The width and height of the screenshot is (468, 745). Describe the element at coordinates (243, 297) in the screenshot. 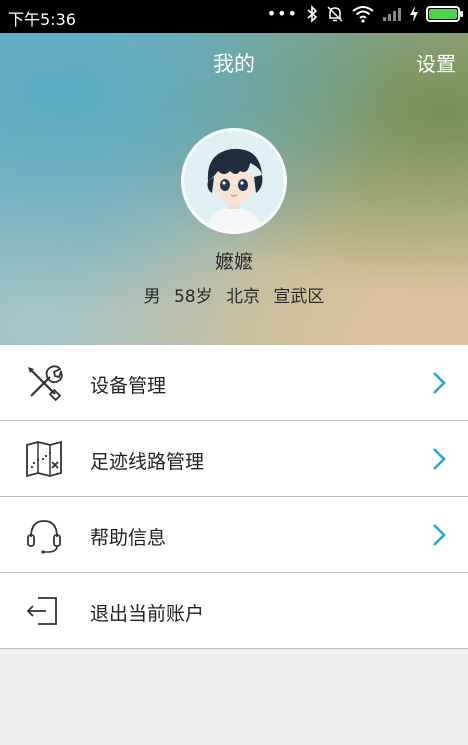

I see `user-city: 北京` at that location.